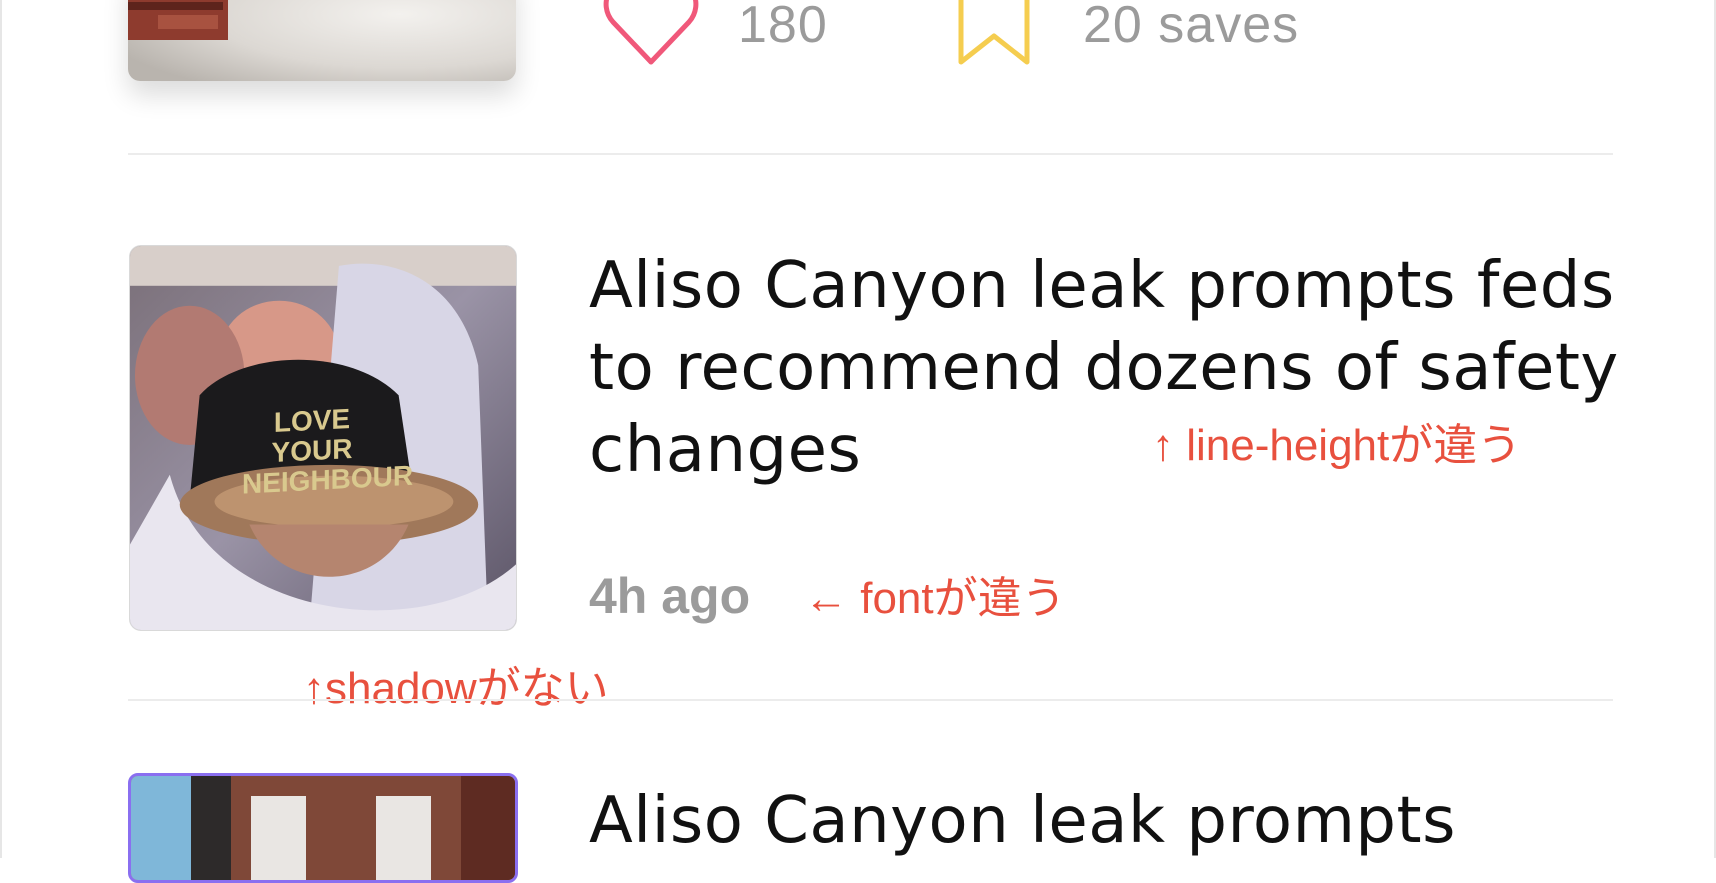 This screenshot has height=883, width=1716. I want to click on article-title: Aliso Canyon leak prompts, so click(1104, 821).